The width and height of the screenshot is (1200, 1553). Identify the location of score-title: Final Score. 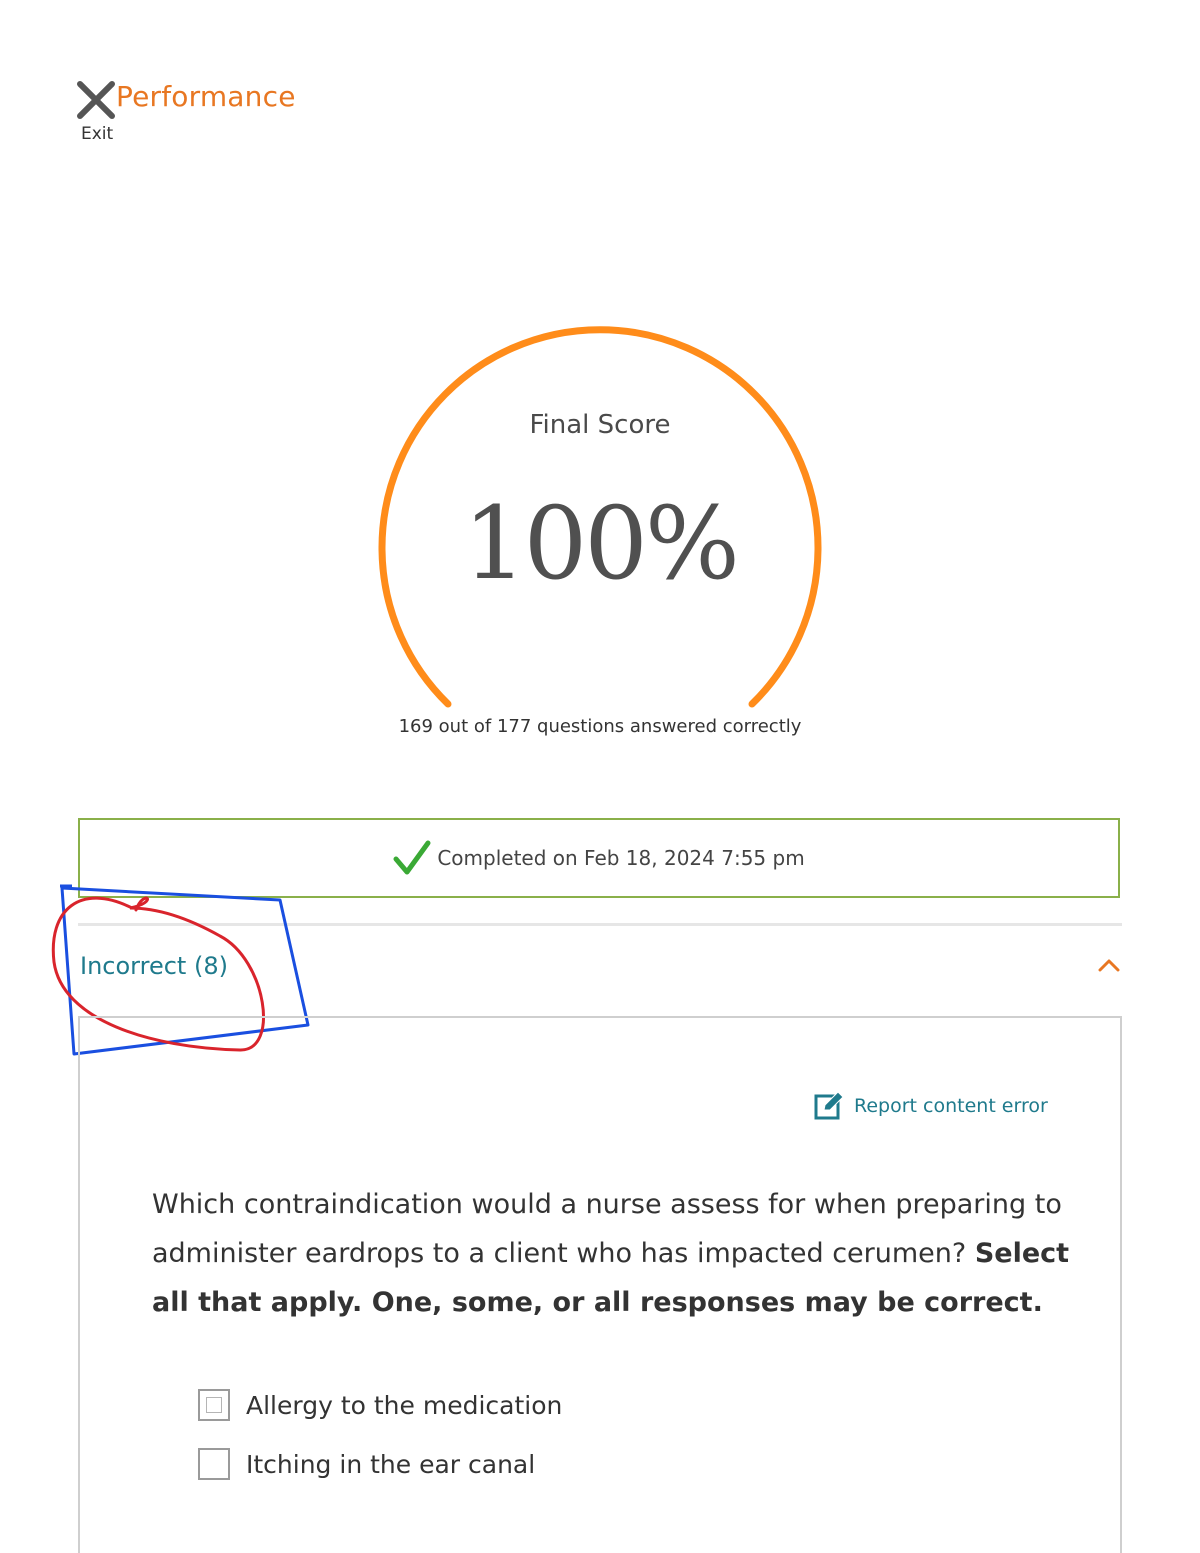
(600, 425).